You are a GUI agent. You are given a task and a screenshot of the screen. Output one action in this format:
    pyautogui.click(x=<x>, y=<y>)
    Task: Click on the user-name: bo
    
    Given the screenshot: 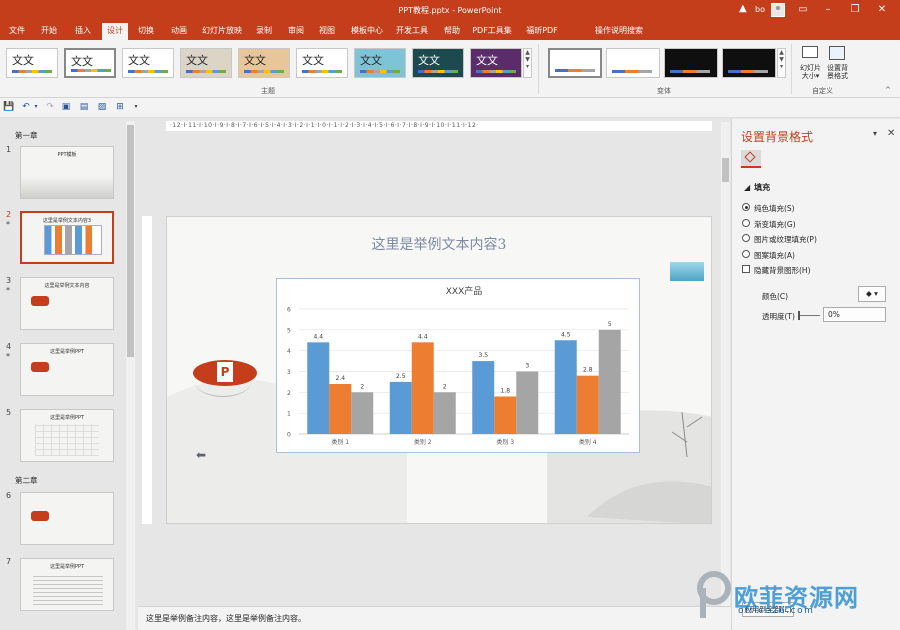 What is the action you would take?
    pyautogui.click(x=760, y=9)
    